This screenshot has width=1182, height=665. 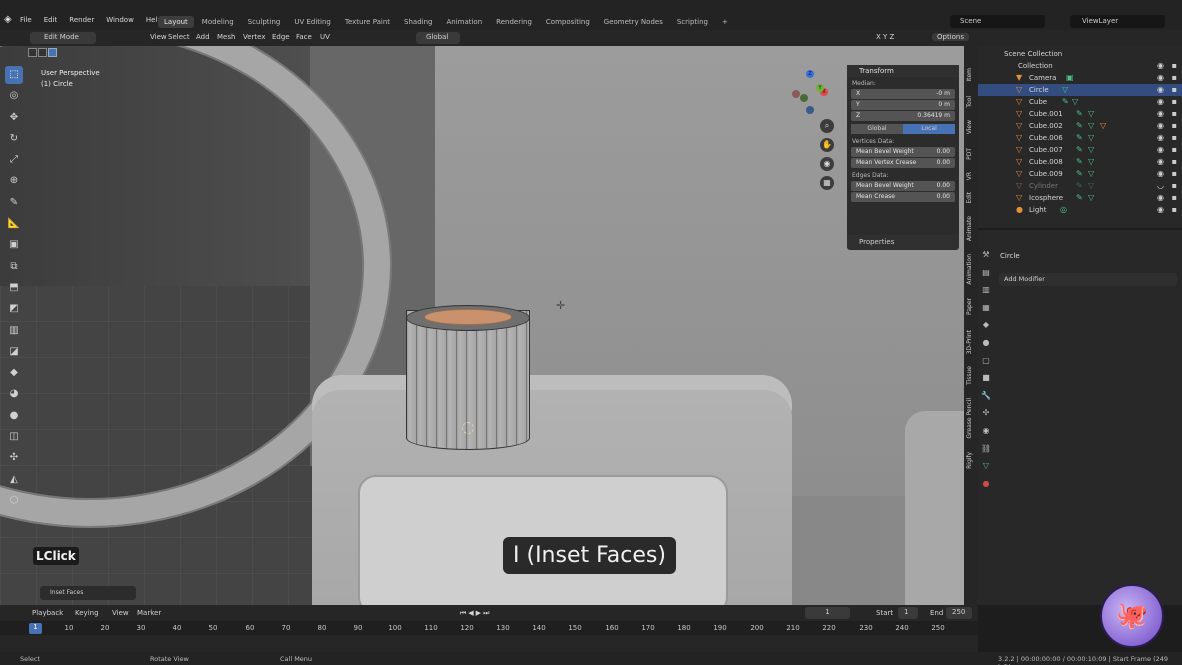 What do you see at coordinates (32, 52) in the screenshot?
I see `vertex-select-icon` at bounding box center [32, 52].